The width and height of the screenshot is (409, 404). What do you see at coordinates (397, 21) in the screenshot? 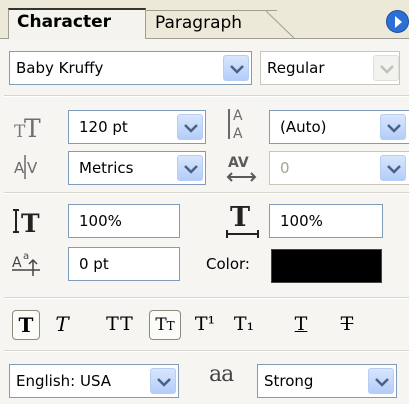
I see `panel-menu-button` at bounding box center [397, 21].